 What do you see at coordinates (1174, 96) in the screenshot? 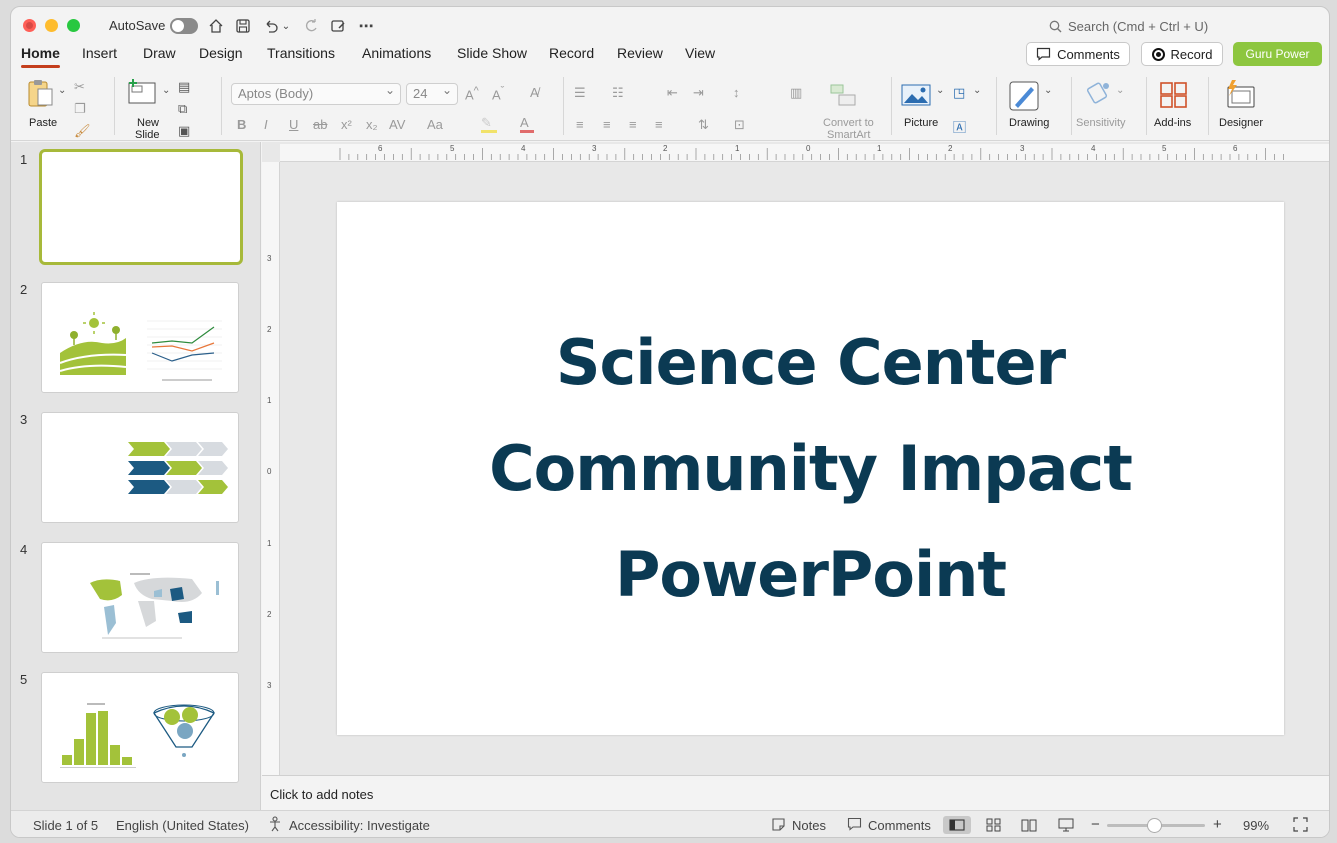
I see `addins-button` at bounding box center [1174, 96].